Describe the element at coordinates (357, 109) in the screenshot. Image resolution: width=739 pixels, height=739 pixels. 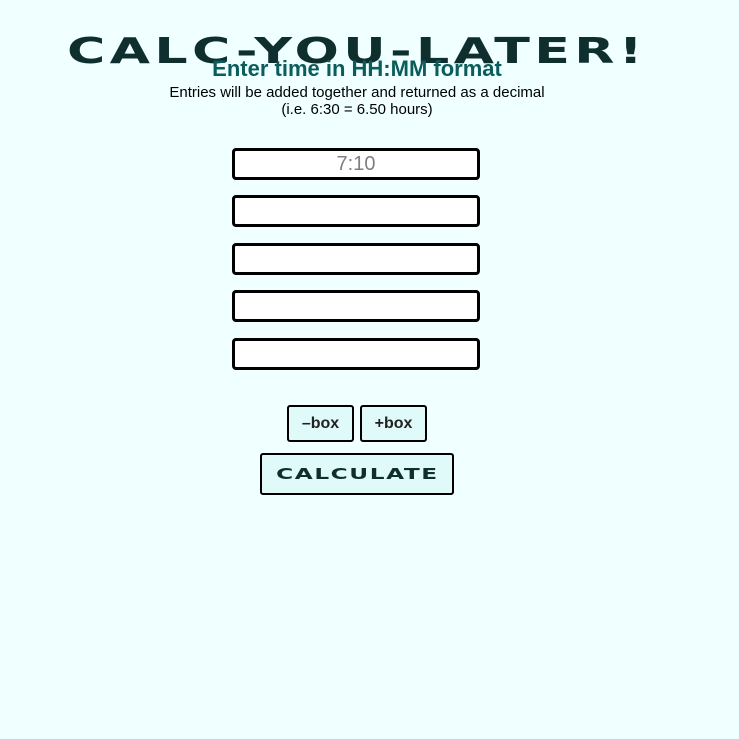
I see `instructions-example: (i.e. 6:30 = 6.50 hours)` at that location.